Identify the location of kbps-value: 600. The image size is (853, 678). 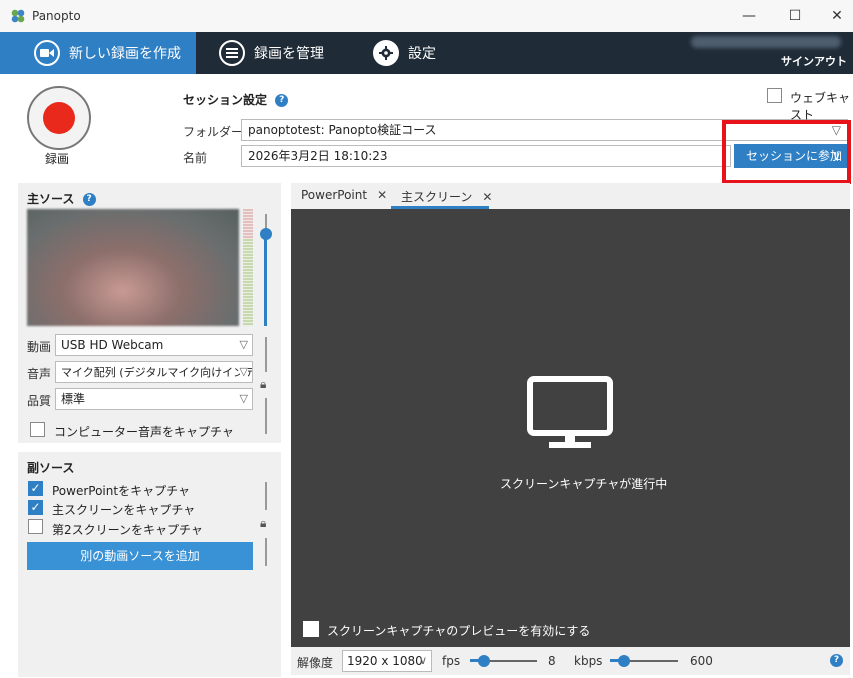
(701, 661).